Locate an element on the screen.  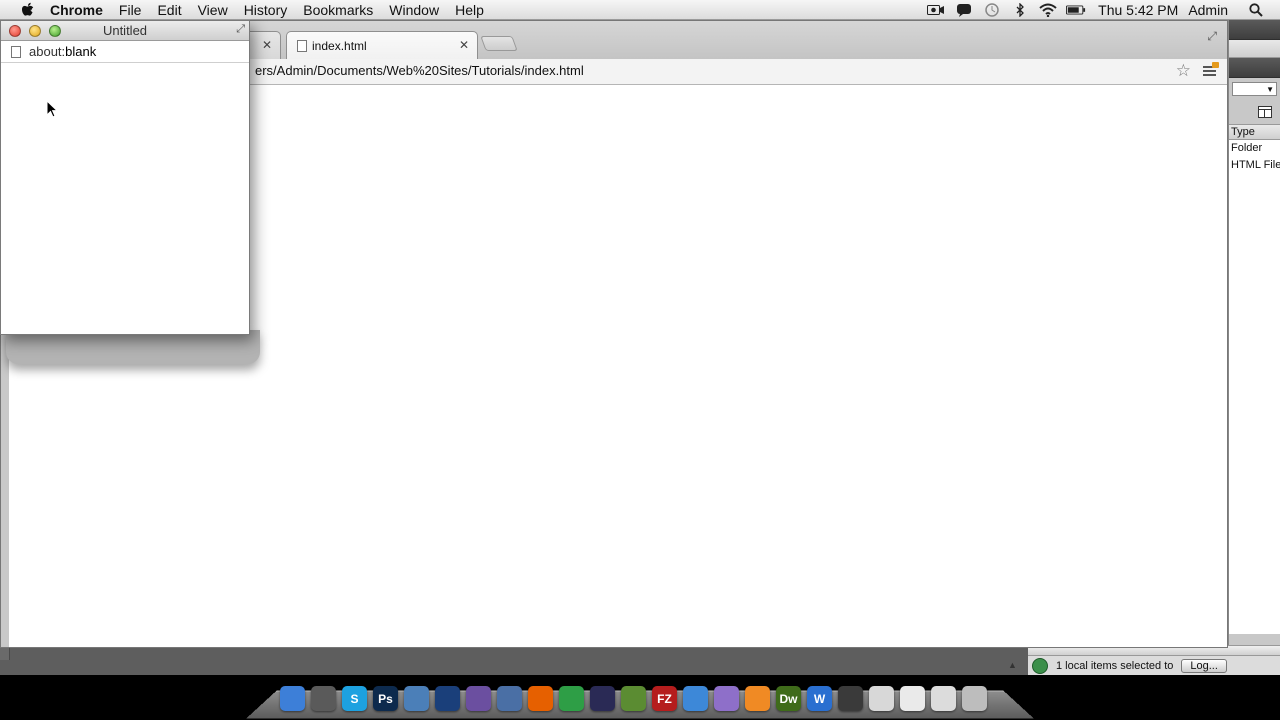
photo-booth-icon is located at coordinates (850, 698).